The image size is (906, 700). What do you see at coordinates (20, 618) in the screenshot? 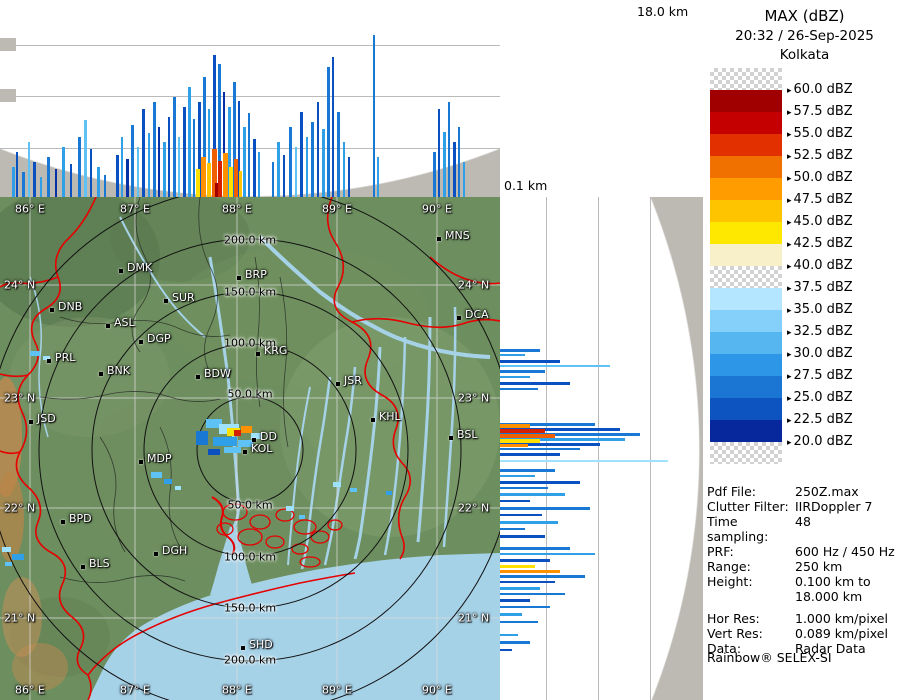
I see `latitude-label: 21° N` at bounding box center [20, 618].